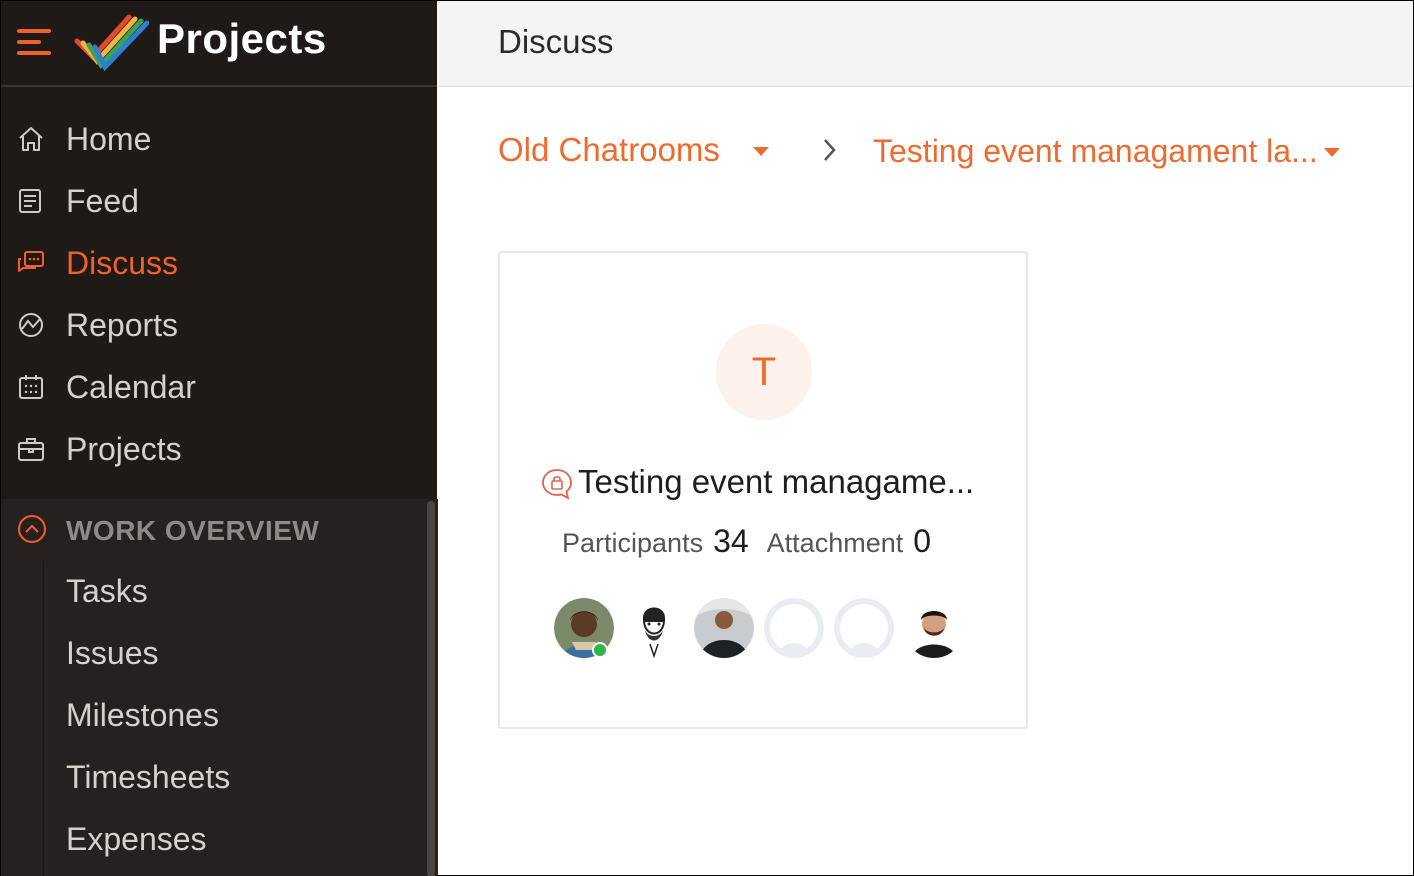 Image resolution: width=1414 pixels, height=876 pixels. What do you see at coordinates (633, 543) in the screenshot?
I see `participants-label: Participants` at bounding box center [633, 543].